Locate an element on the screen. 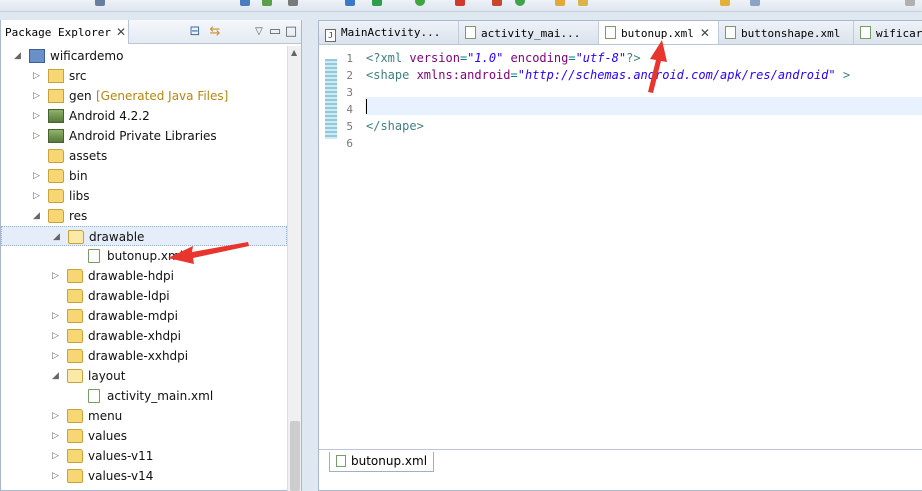  tree-item: ▷ Android 4.2.2 is located at coordinates (144, 116).